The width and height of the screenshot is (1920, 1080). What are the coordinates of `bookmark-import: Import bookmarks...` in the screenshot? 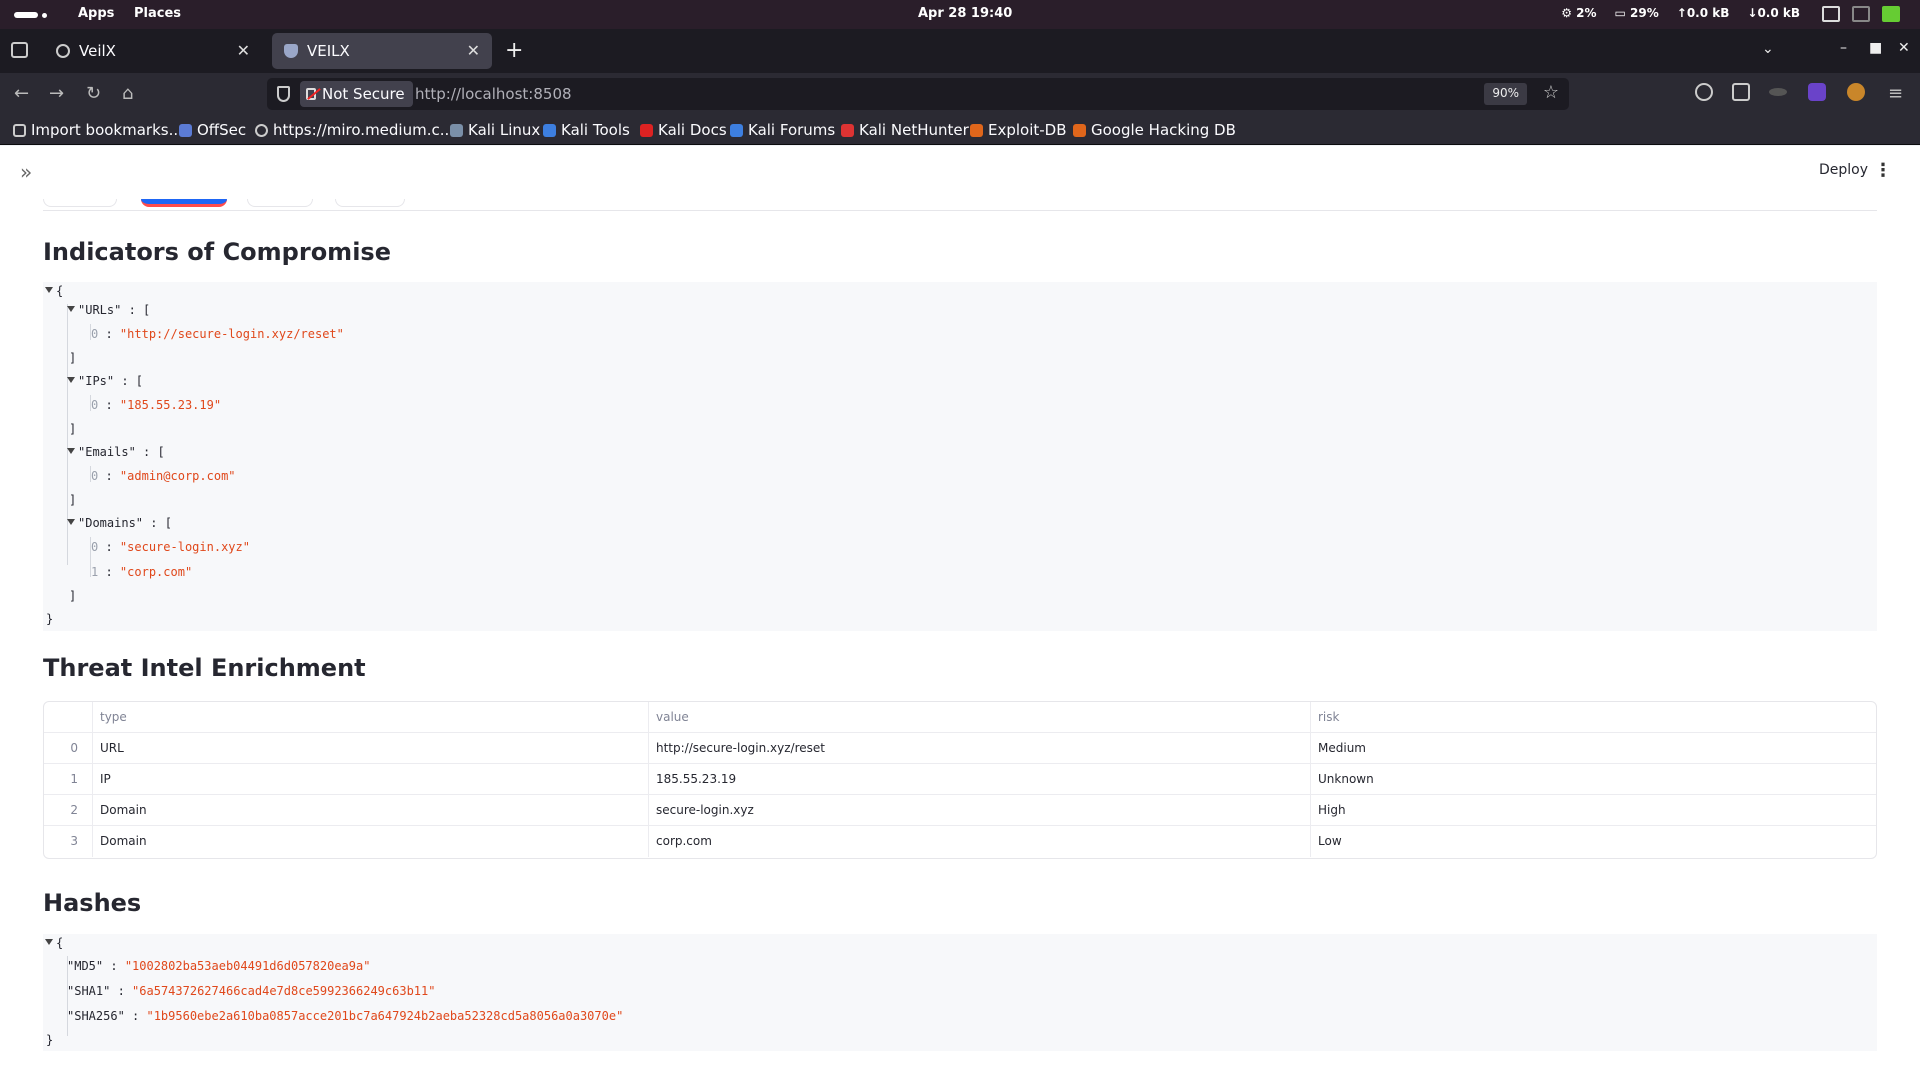 It's located at (98, 130).